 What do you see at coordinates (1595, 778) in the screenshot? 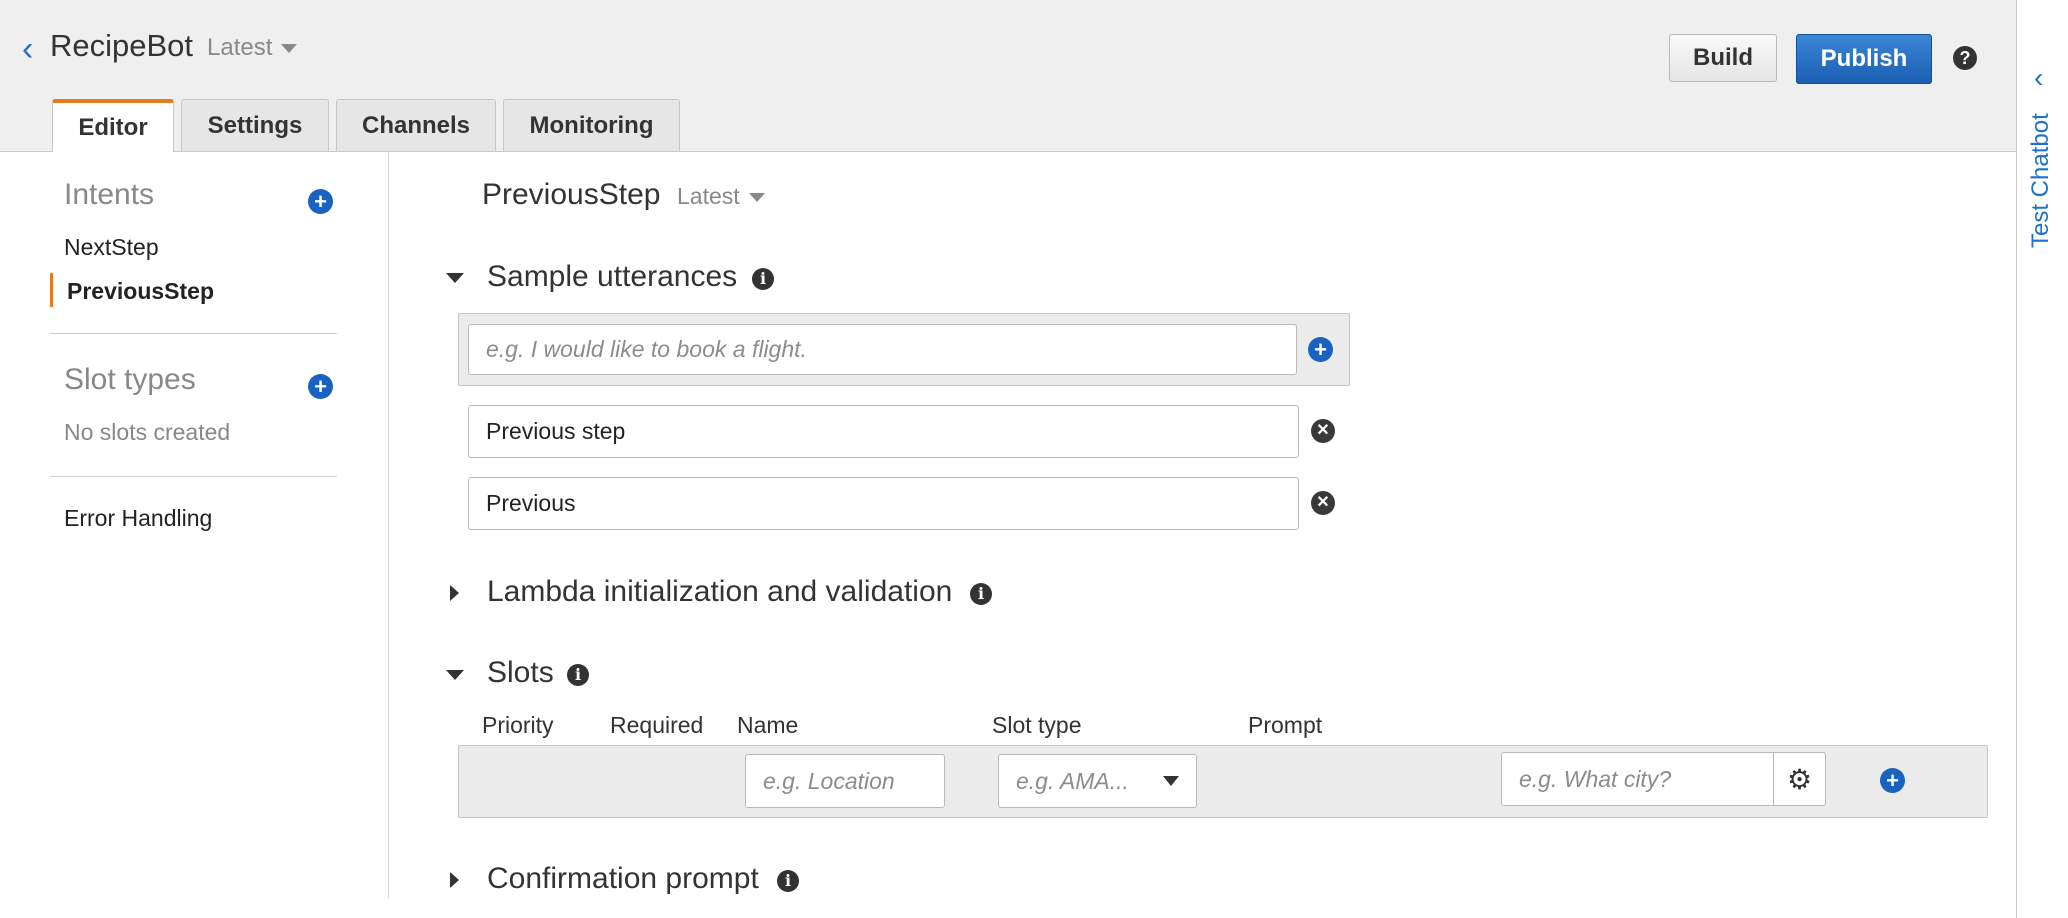
I see `slot-prompt-placeholder: e.g. What city?` at bounding box center [1595, 778].